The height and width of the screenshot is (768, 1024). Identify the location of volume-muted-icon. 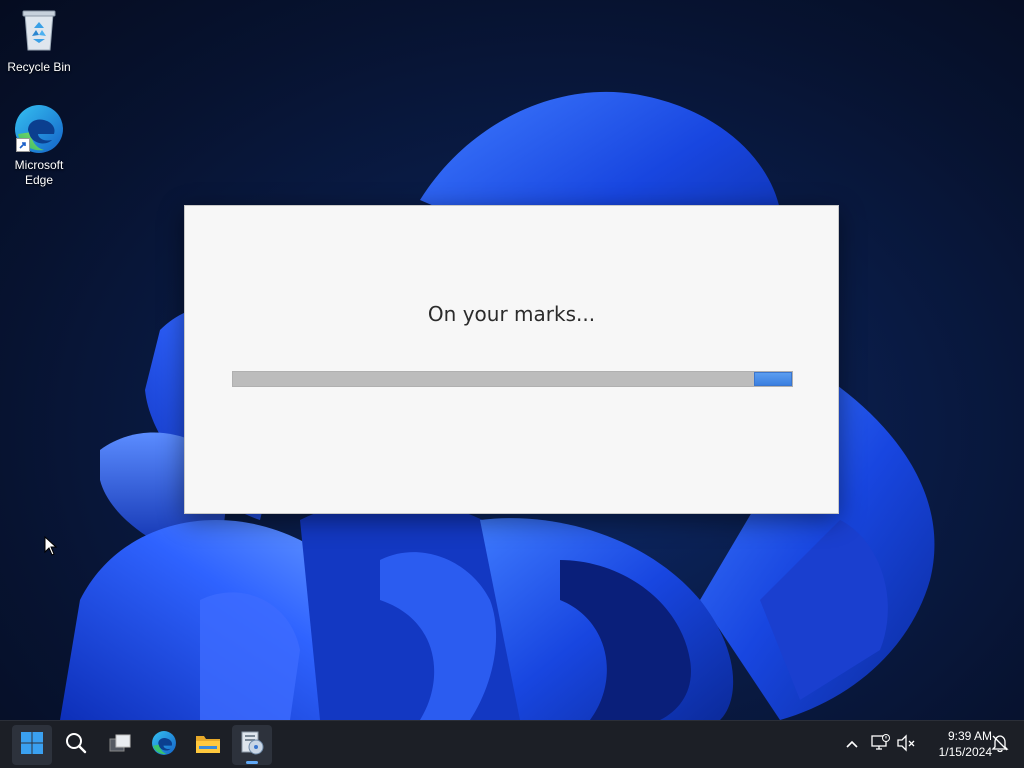
(906, 745).